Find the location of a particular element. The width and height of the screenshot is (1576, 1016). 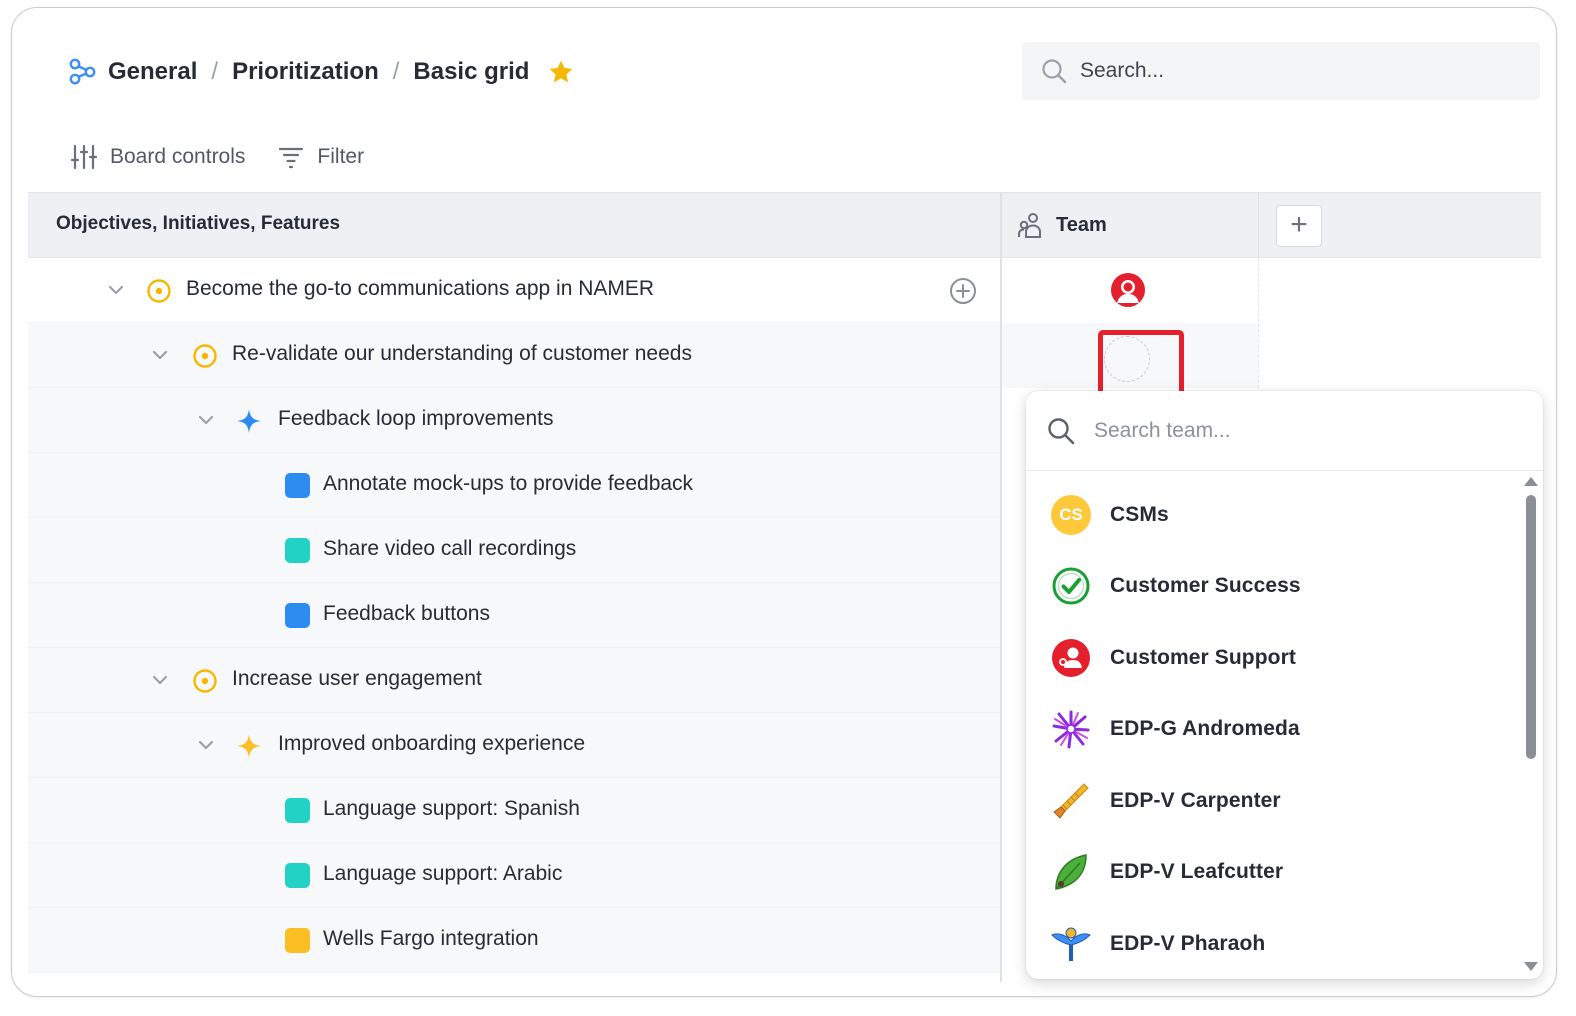

team-option-label: EDP-V Carpenter is located at coordinates (1195, 800).